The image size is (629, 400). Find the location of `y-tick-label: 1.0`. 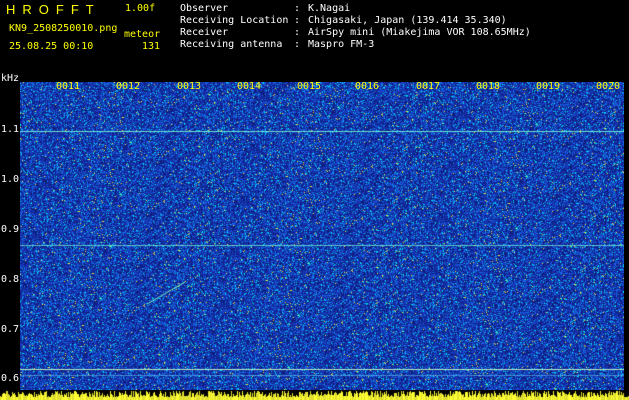

y-tick-label: 1.0 is located at coordinates (10, 179).